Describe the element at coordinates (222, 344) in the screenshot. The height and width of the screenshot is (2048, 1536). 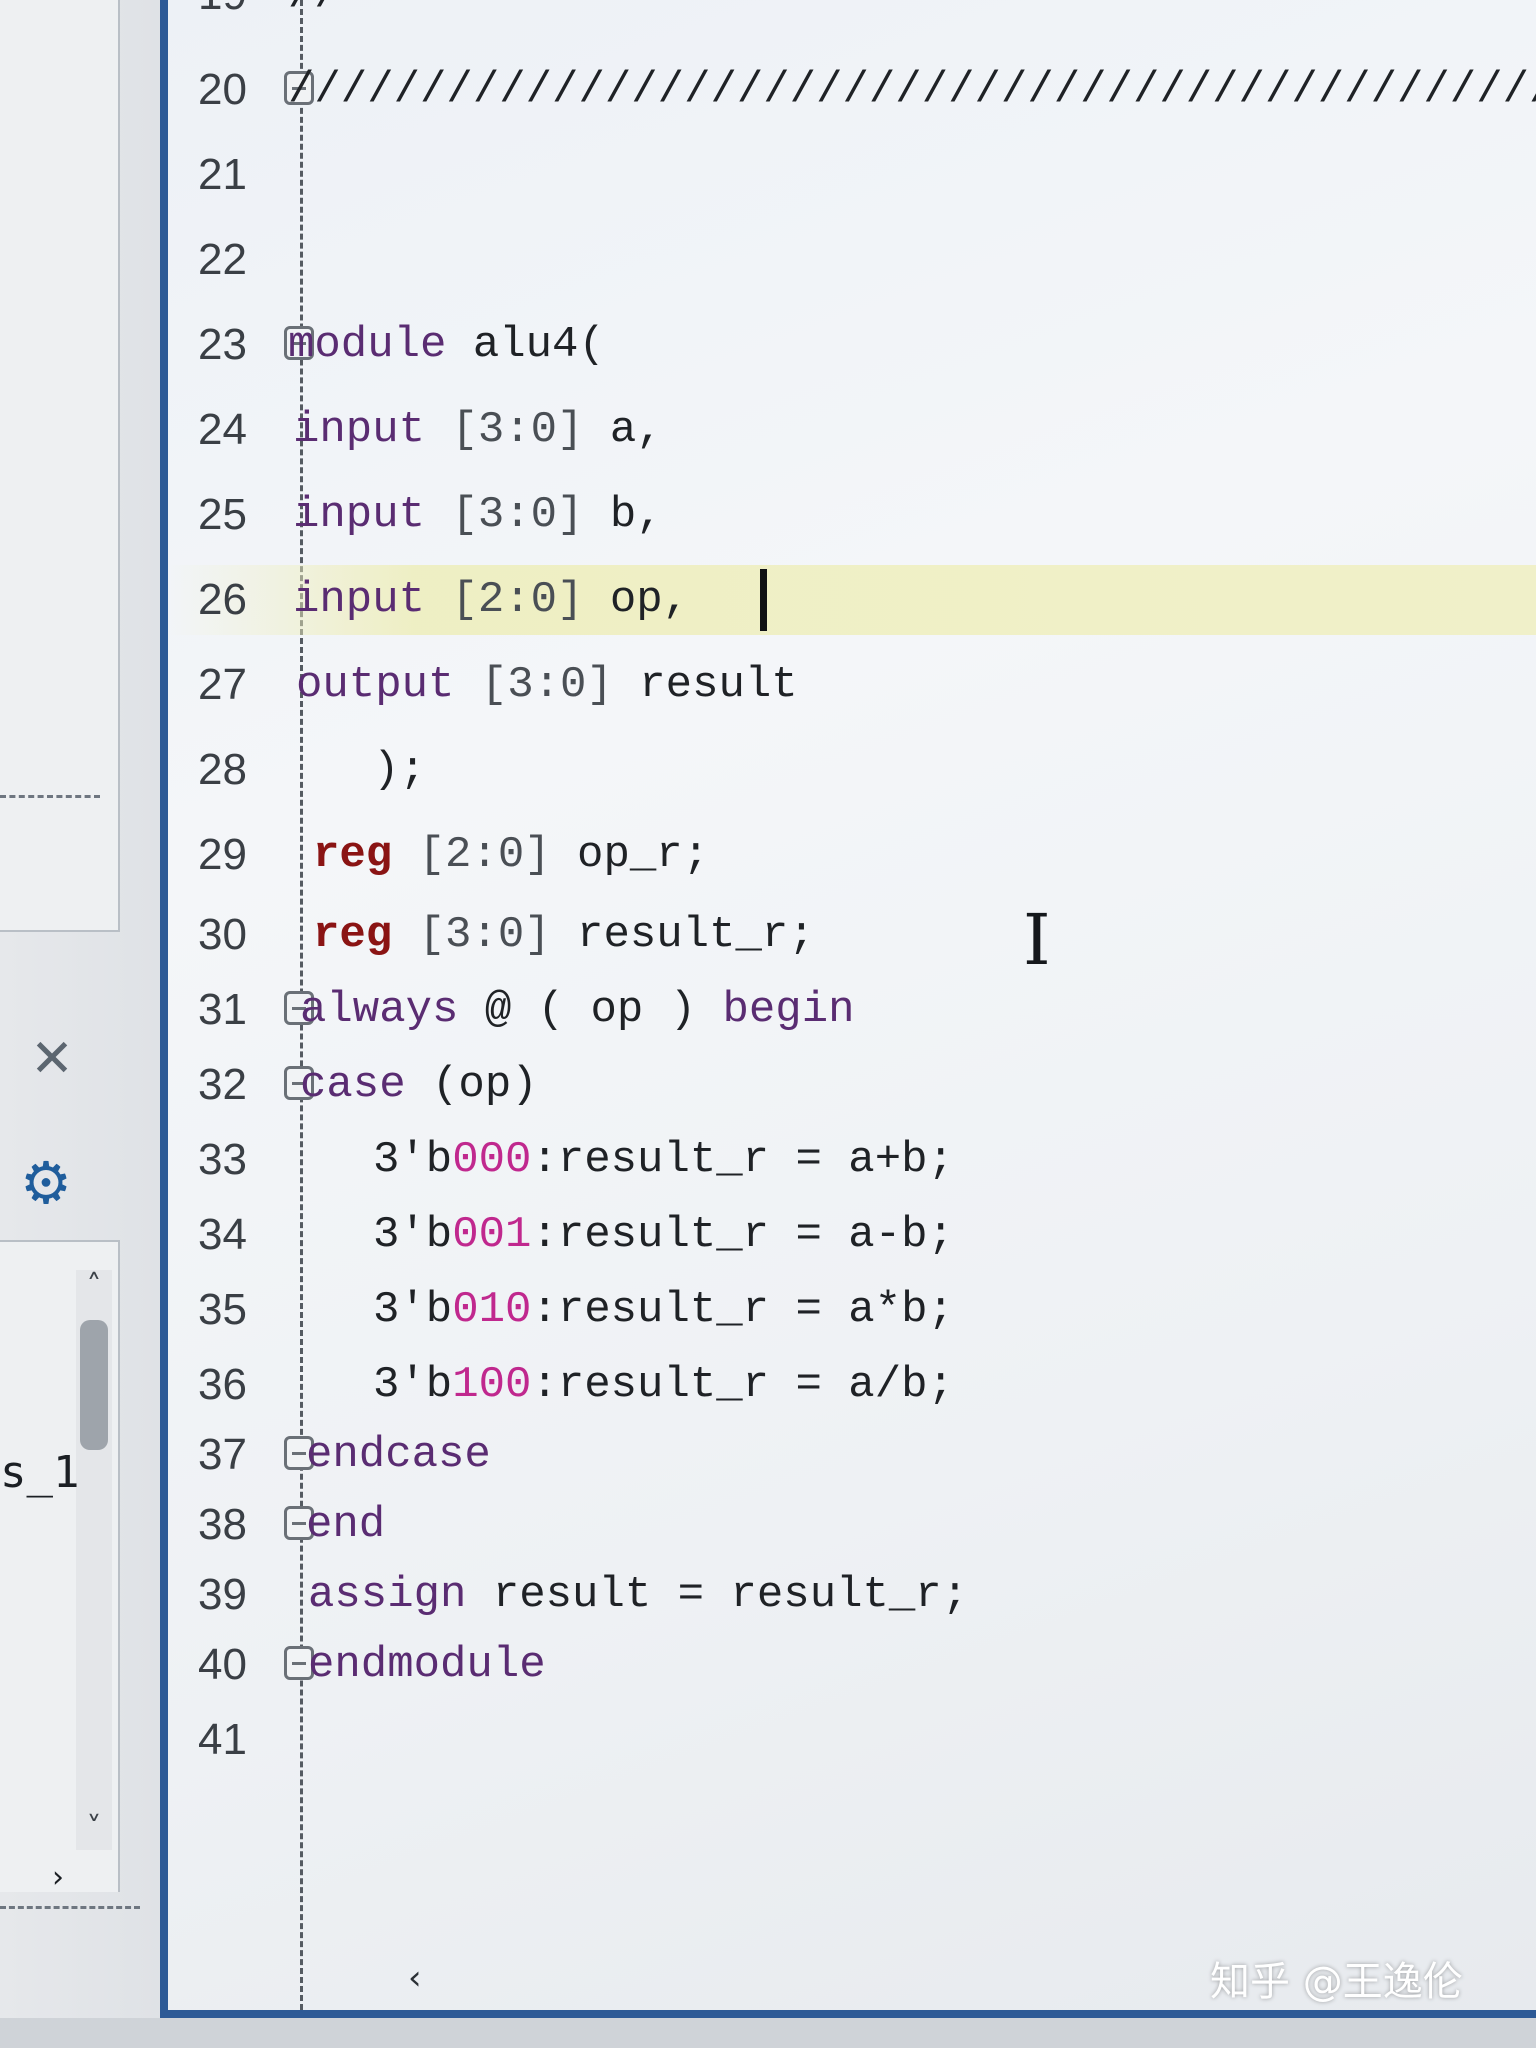
I see `line-number: 23` at that location.